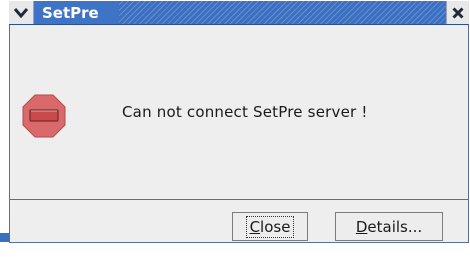 This screenshot has width=470, height=257. I want to click on details-button-mnemonic: D, so click(361, 226).